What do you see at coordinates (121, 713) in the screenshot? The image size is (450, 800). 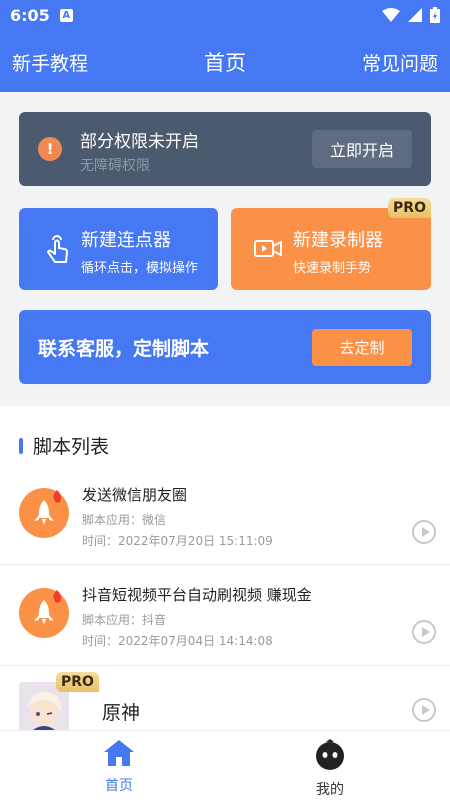 I see `script-name: 原神` at bounding box center [121, 713].